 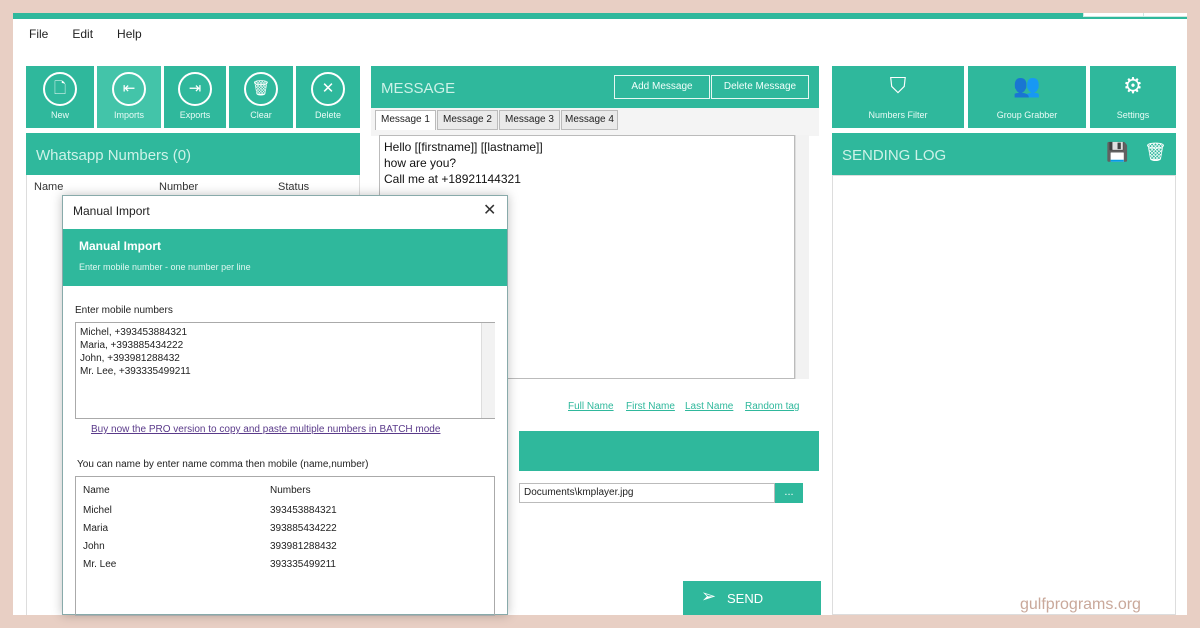 I want to click on numbers-filter-label: Numbers Filter, so click(x=898, y=115).